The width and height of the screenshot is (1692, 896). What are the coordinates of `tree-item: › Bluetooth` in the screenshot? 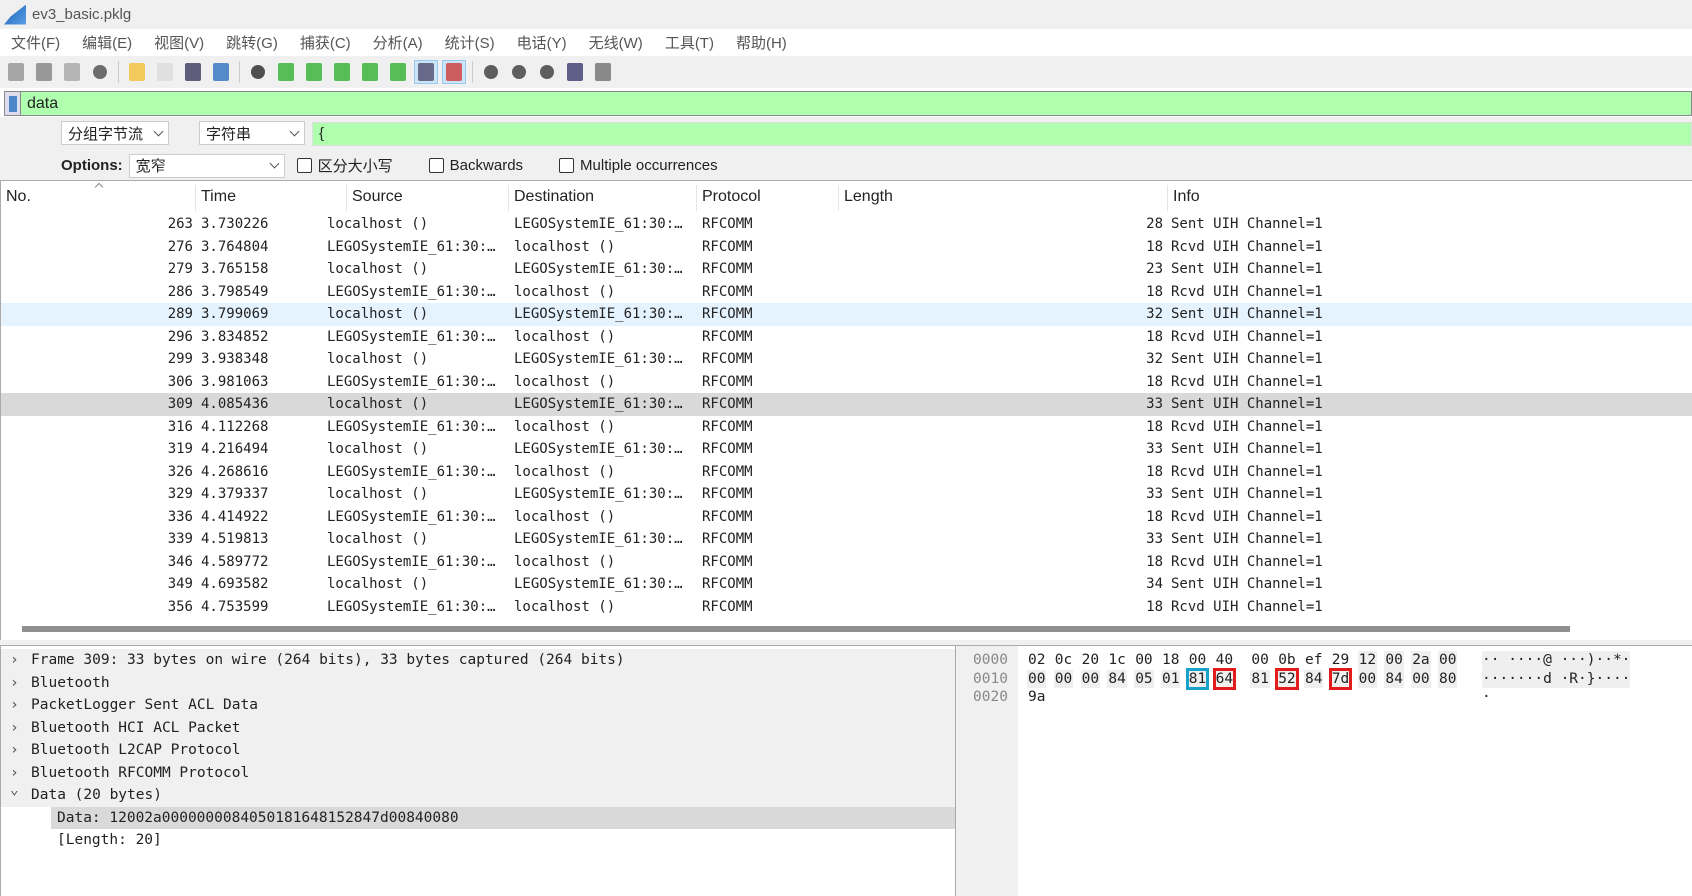 It's located at (478, 683).